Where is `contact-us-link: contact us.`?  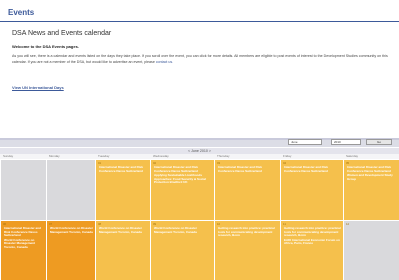
contact-us-link: contact us. is located at coordinates (164, 62).